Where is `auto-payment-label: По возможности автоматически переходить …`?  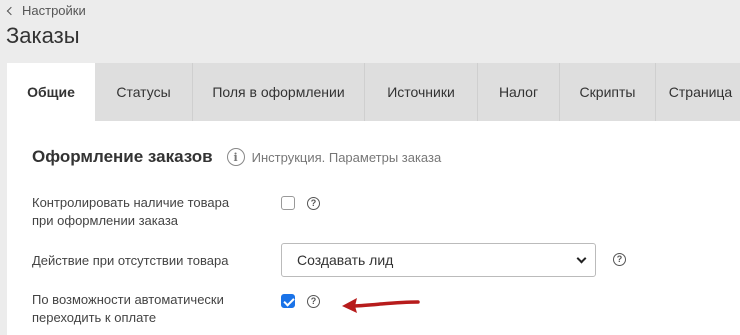 auto-payment-label: По возможности автоматически переходить … is located at coordinates (128, 309).